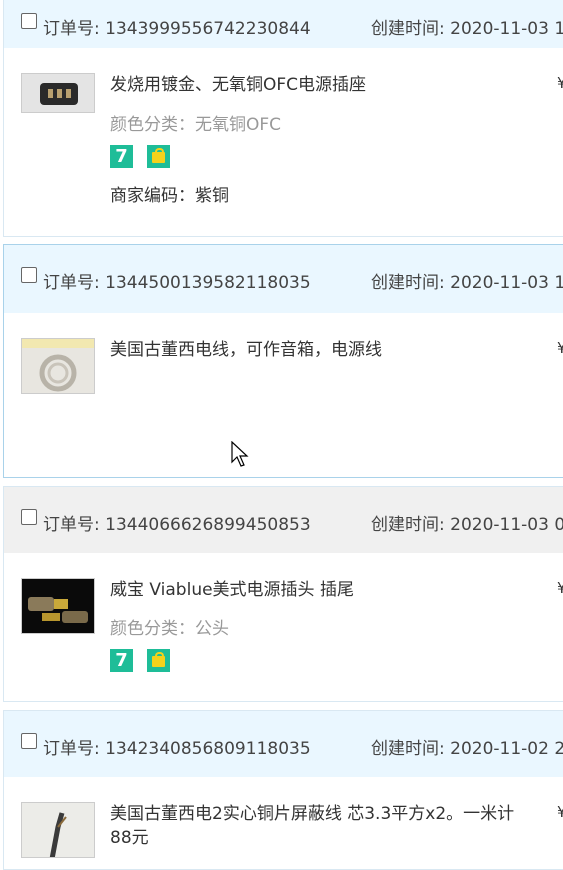 The height and width of the screenshot is (870, 563). I want to click on order-number: 订单号: 1343999556742230844, so click(177, 29).